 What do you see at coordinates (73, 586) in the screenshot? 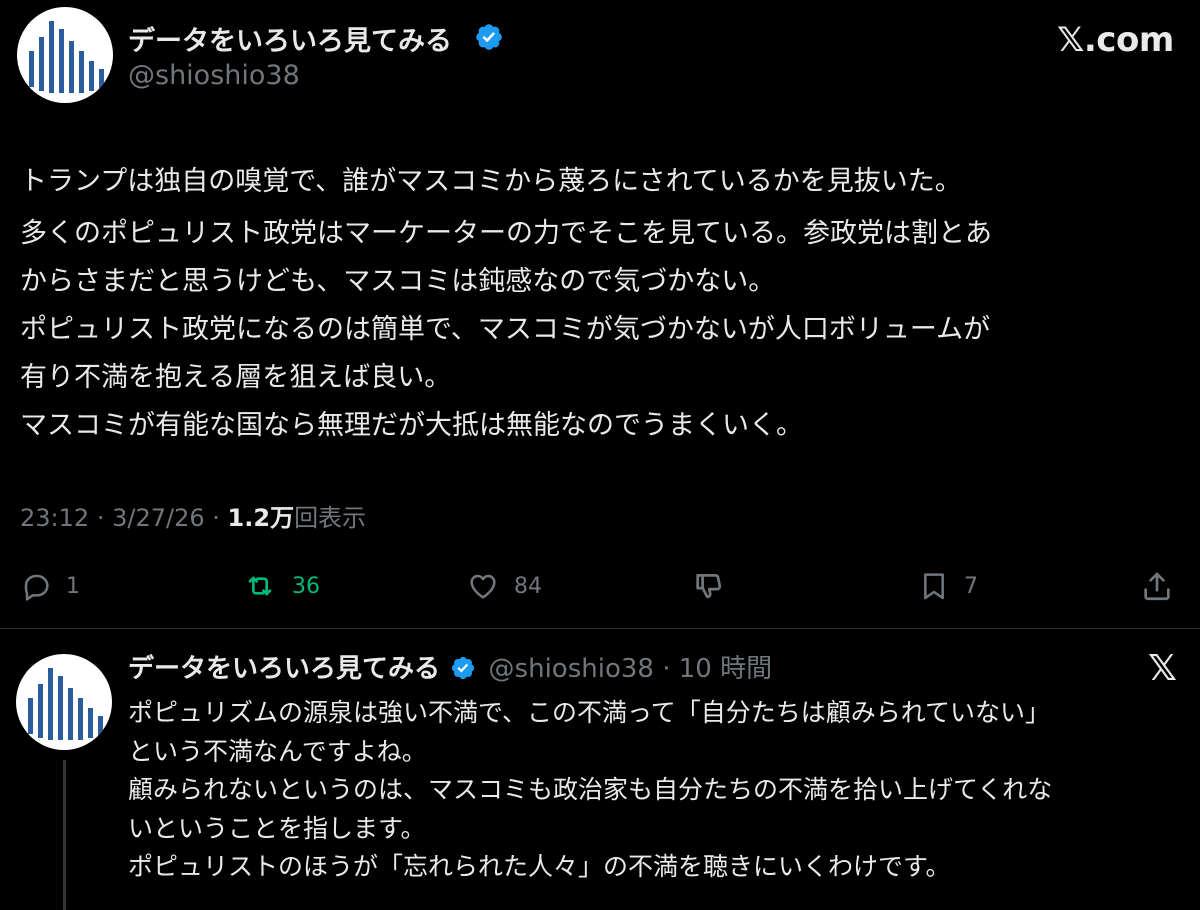
I see `reply-count: 1` at bounding box center [73, 586].